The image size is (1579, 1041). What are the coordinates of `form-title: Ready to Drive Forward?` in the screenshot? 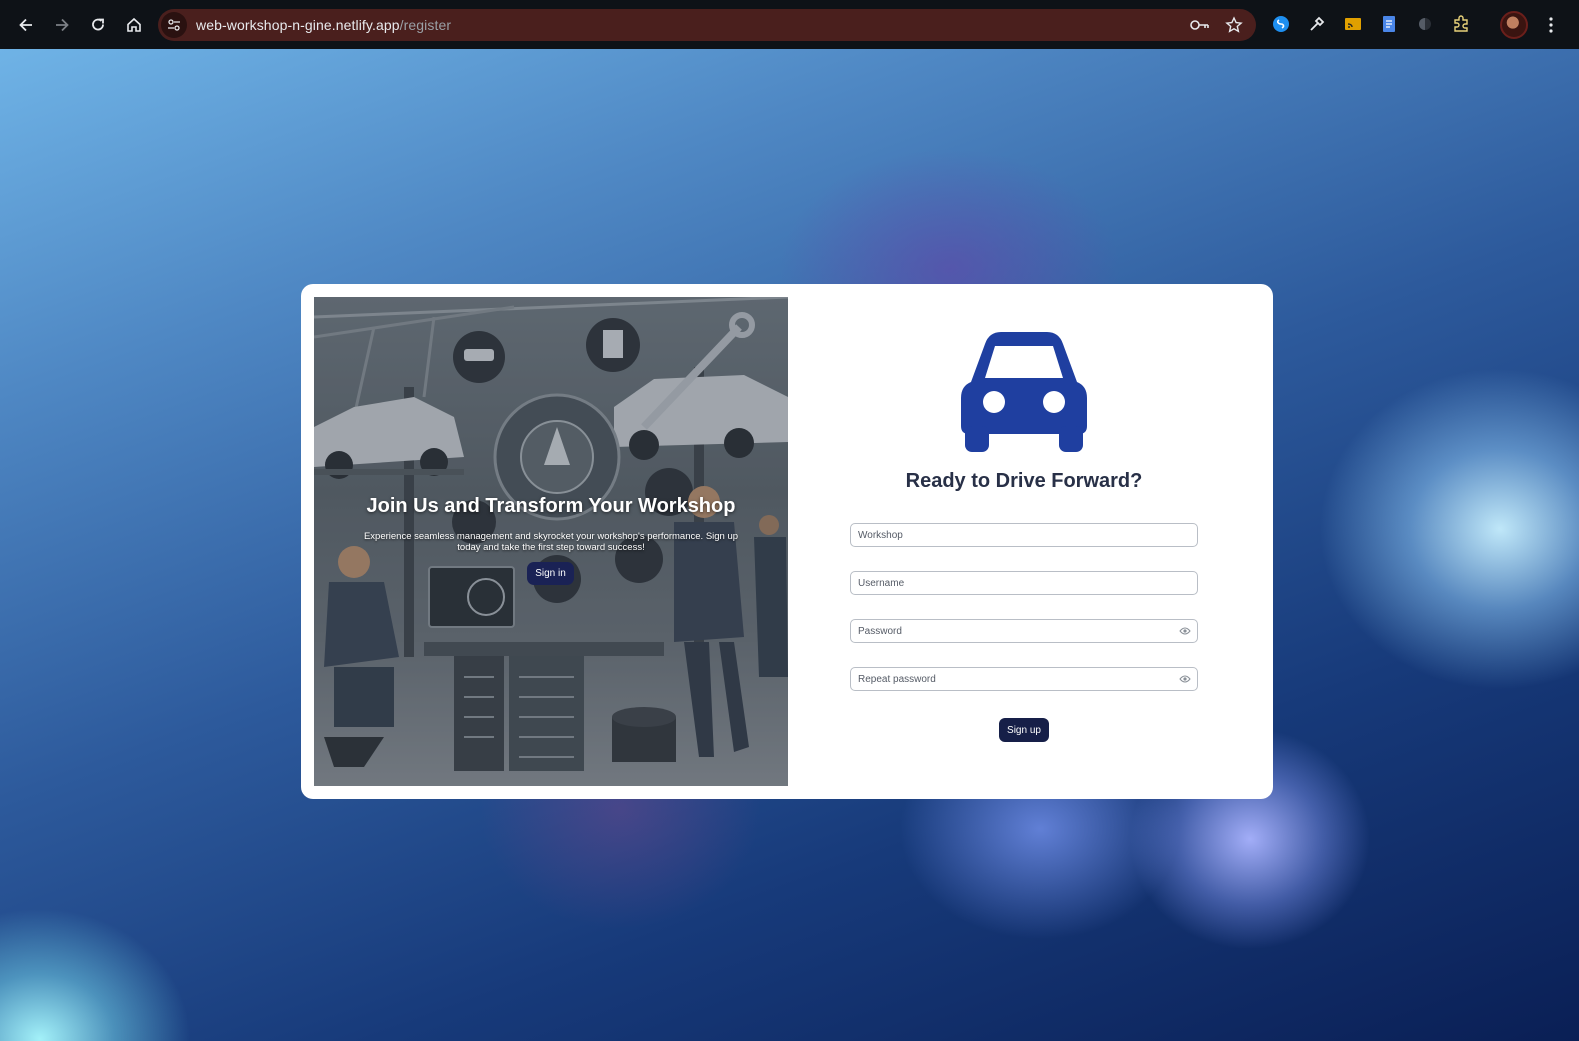 It's located at (1024, 481).